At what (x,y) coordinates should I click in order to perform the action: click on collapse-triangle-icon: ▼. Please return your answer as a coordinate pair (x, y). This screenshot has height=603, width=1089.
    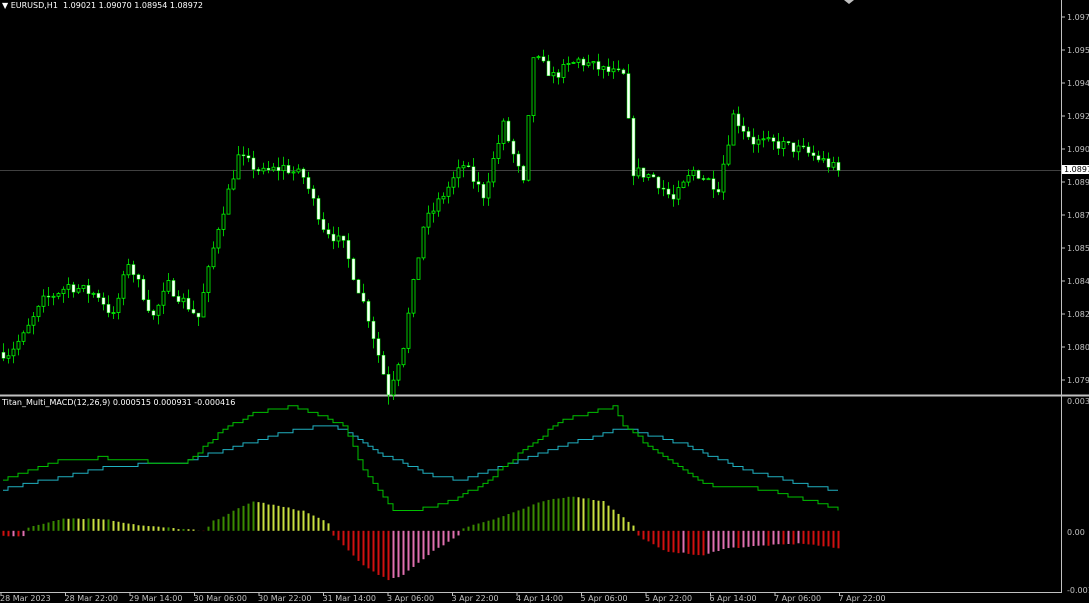
    Looking at the image, I should click on (5, 5).